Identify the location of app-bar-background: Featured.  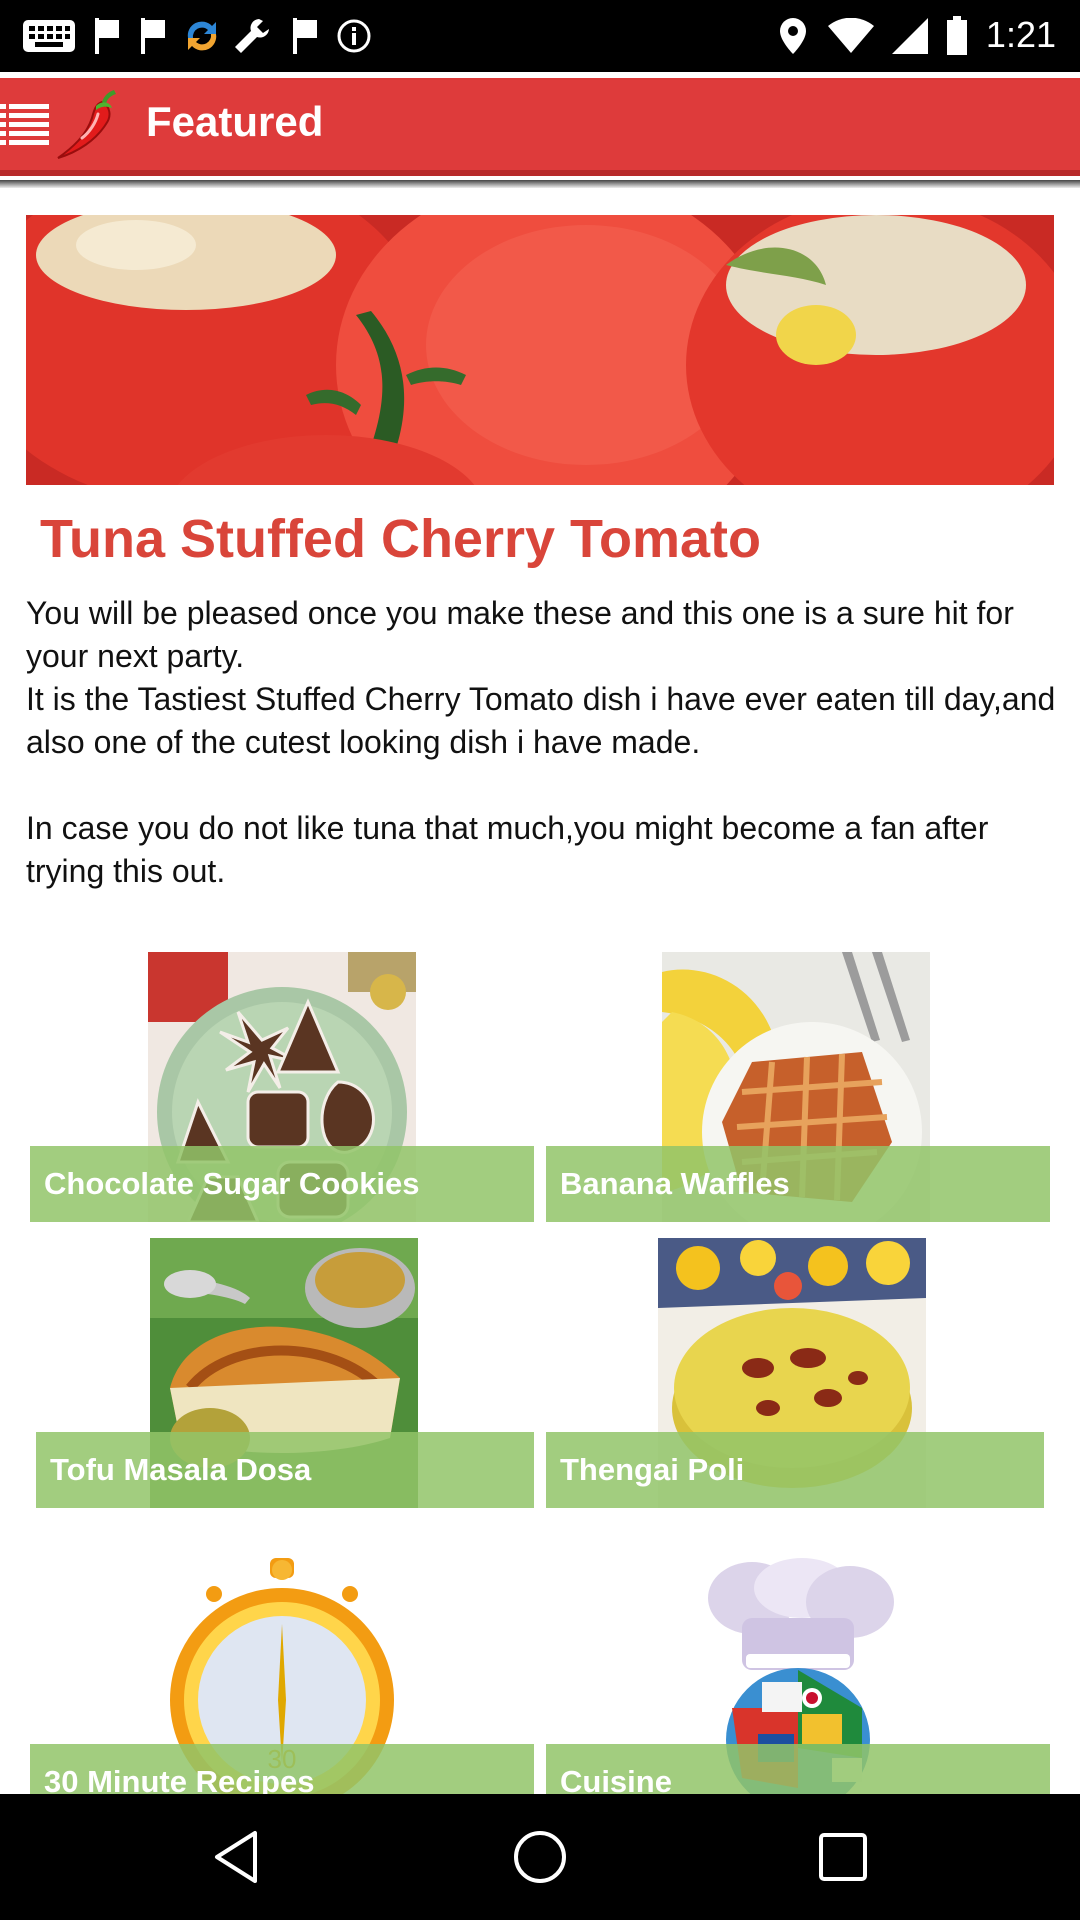
(540, 127).